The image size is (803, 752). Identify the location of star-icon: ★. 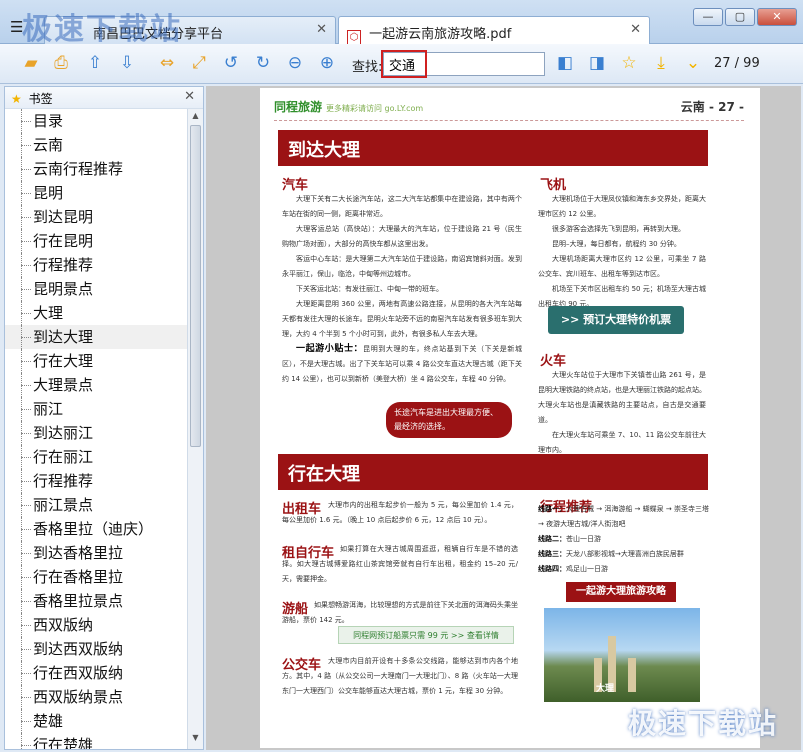
(16, 99).